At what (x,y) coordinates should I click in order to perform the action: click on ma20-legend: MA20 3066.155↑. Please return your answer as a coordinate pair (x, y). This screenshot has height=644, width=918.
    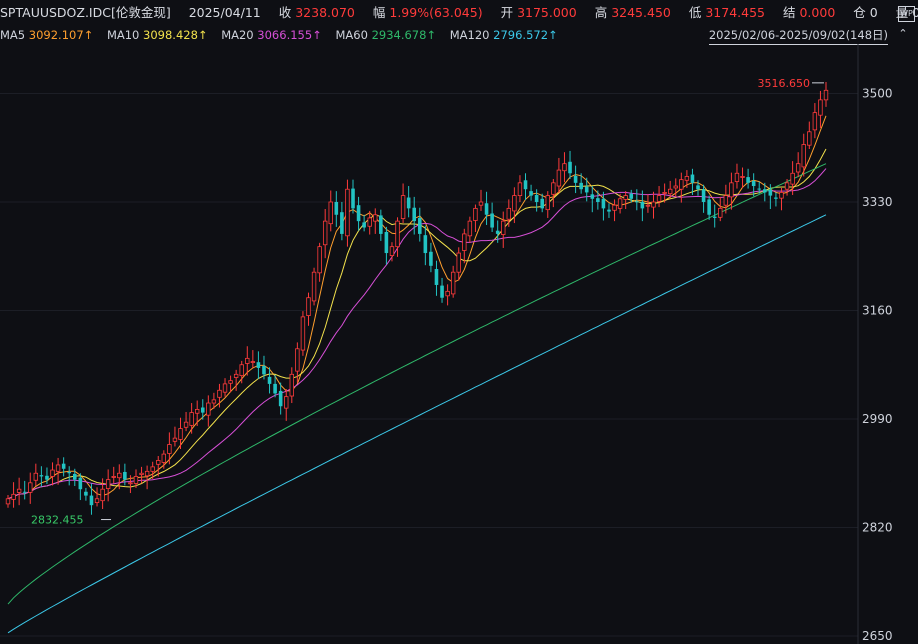
    Looking at the image, I should click on (271, 35).